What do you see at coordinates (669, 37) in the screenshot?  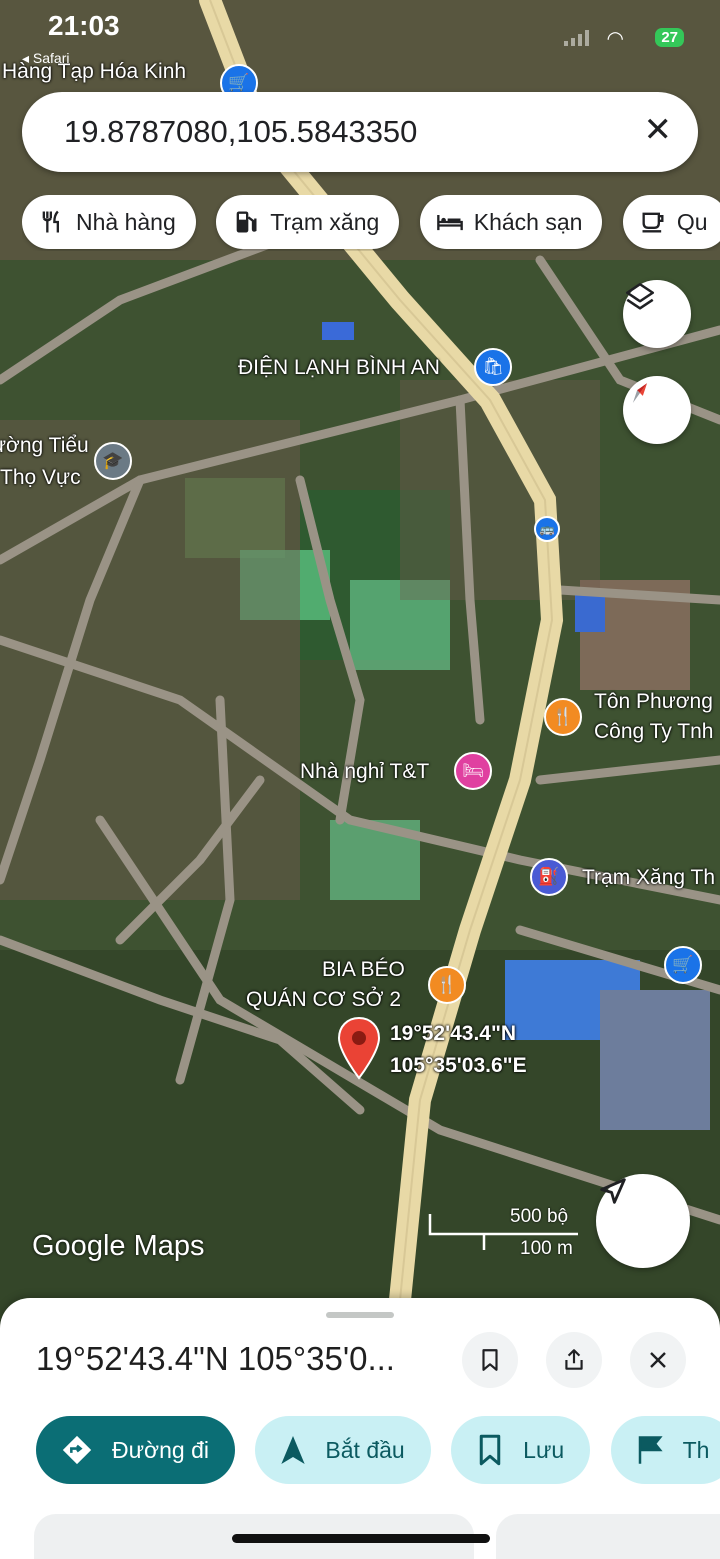 I see `battery-indicator: 27` at bounding box center [669, 37].